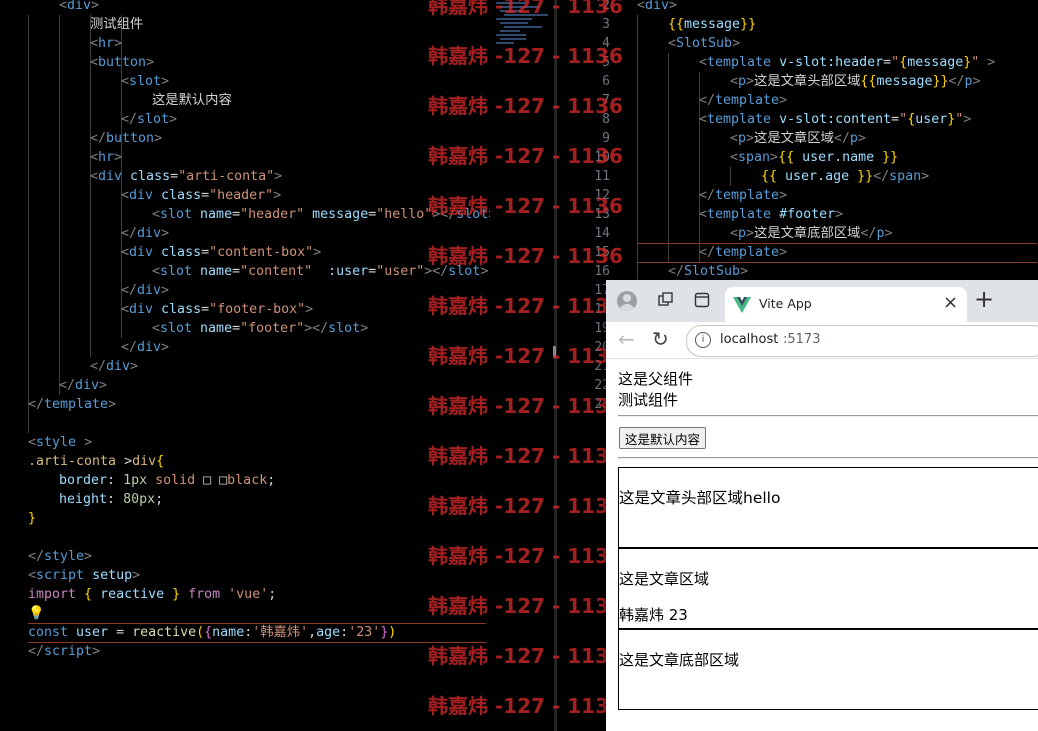  What do you see at coordinates (122, 62) in the screenshot?
I see `code-line: <button>` at bounding box center [122, 62].